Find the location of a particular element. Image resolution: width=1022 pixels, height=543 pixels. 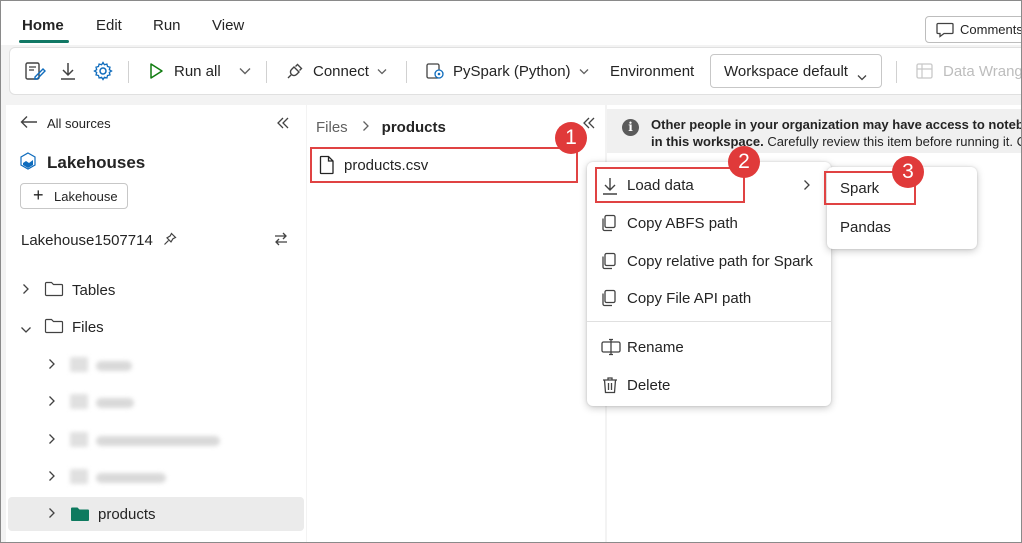

all-sources-label: All sources is located at coordinates (79, 123).